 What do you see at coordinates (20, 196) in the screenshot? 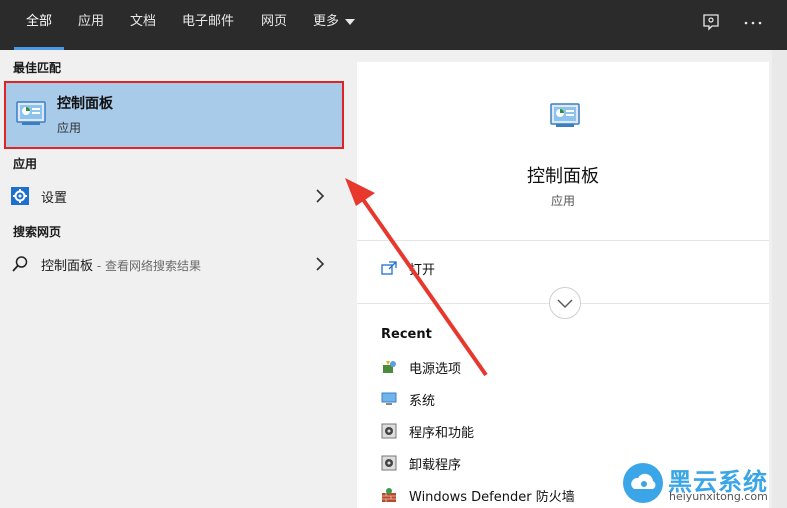
I see `gear-icon` at bounding box center [20, 196].